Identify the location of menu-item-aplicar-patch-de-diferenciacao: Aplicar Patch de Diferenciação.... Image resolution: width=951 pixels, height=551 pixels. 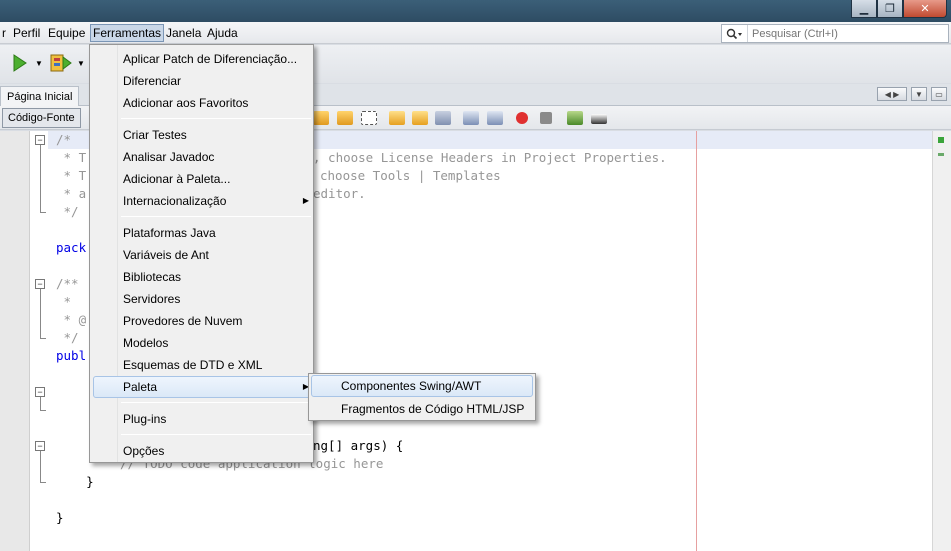
(215, 59).